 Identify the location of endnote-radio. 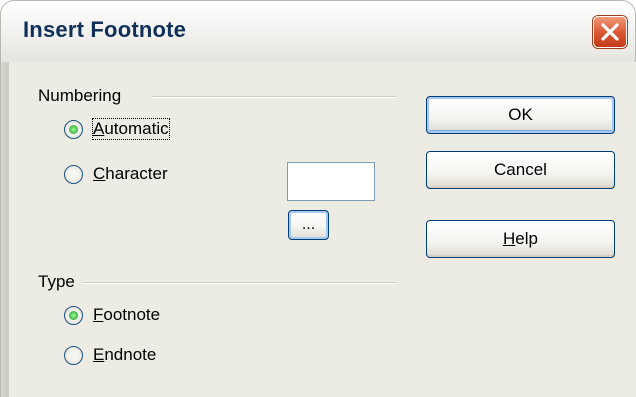
(73, 355).